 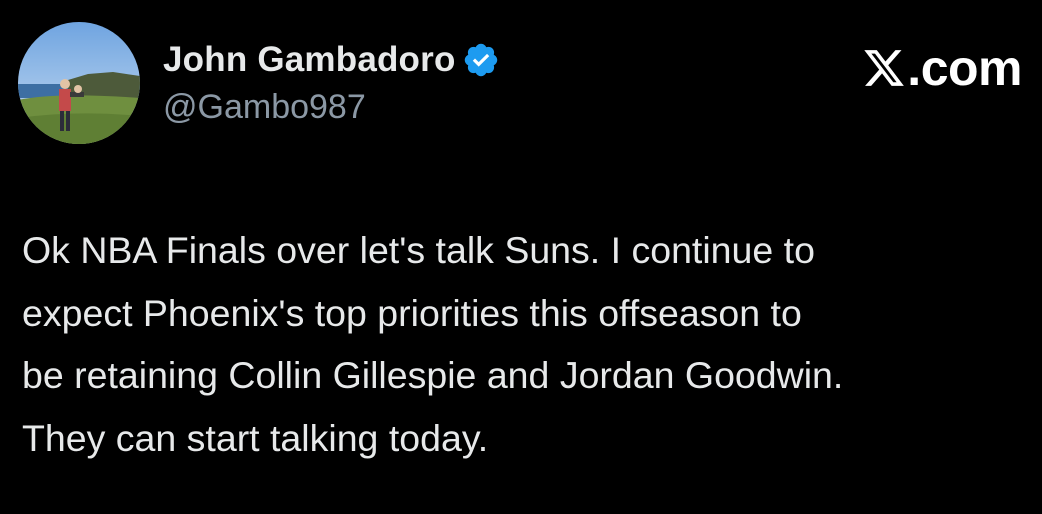 I want to click on avatar, so click(x=79, y=83).